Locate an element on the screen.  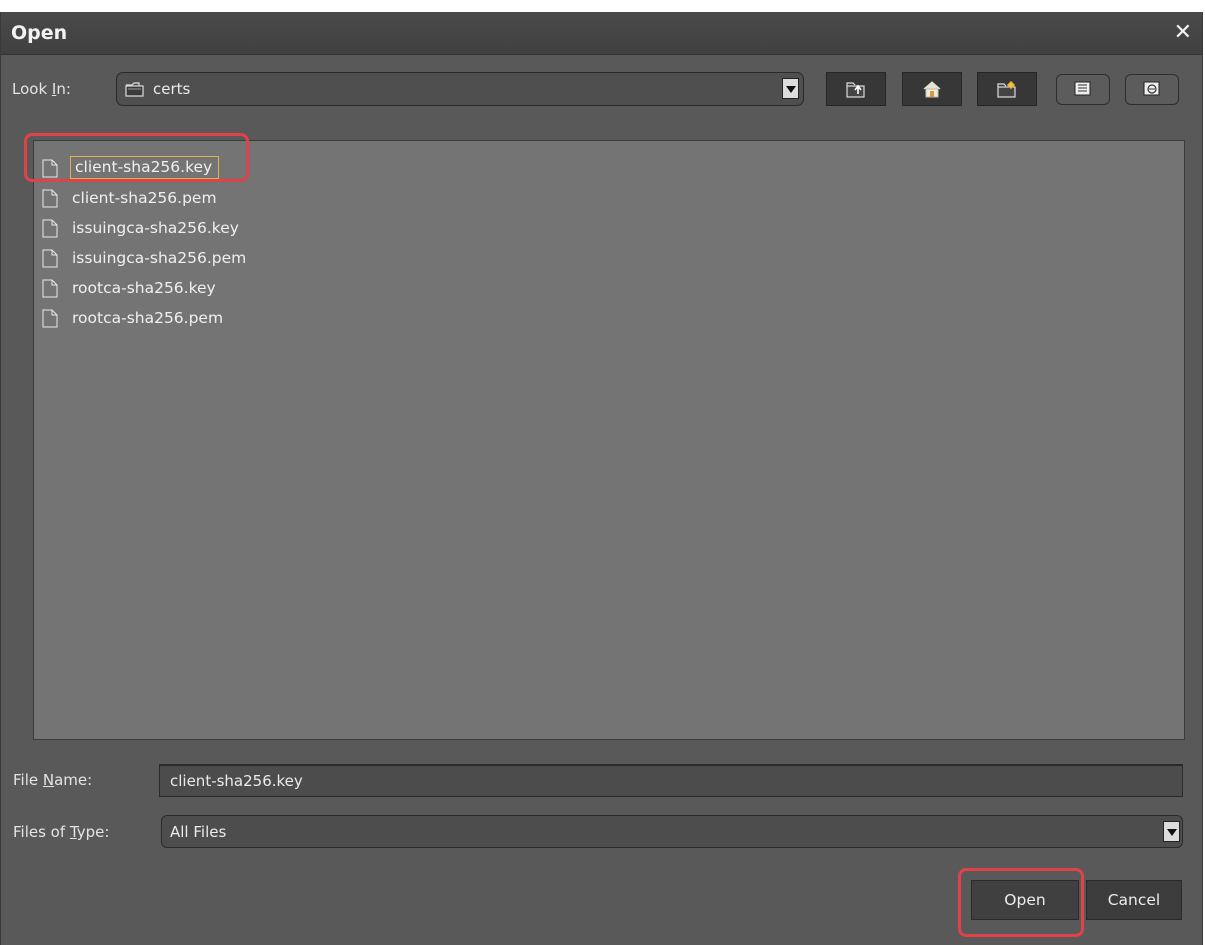
look-in-label: Look In: is located at coordinates (41, 89).